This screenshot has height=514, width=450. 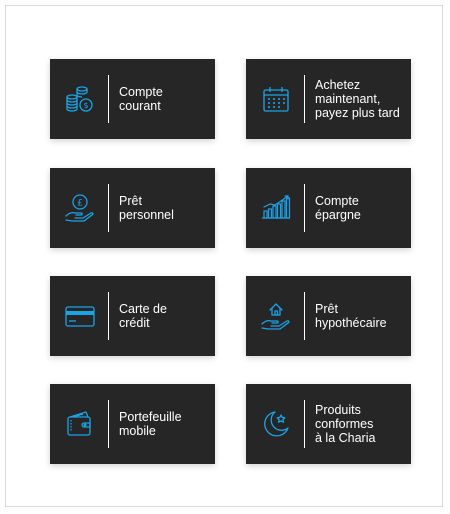 I want to click on credit-card-icon, so click(x=80, y=316).